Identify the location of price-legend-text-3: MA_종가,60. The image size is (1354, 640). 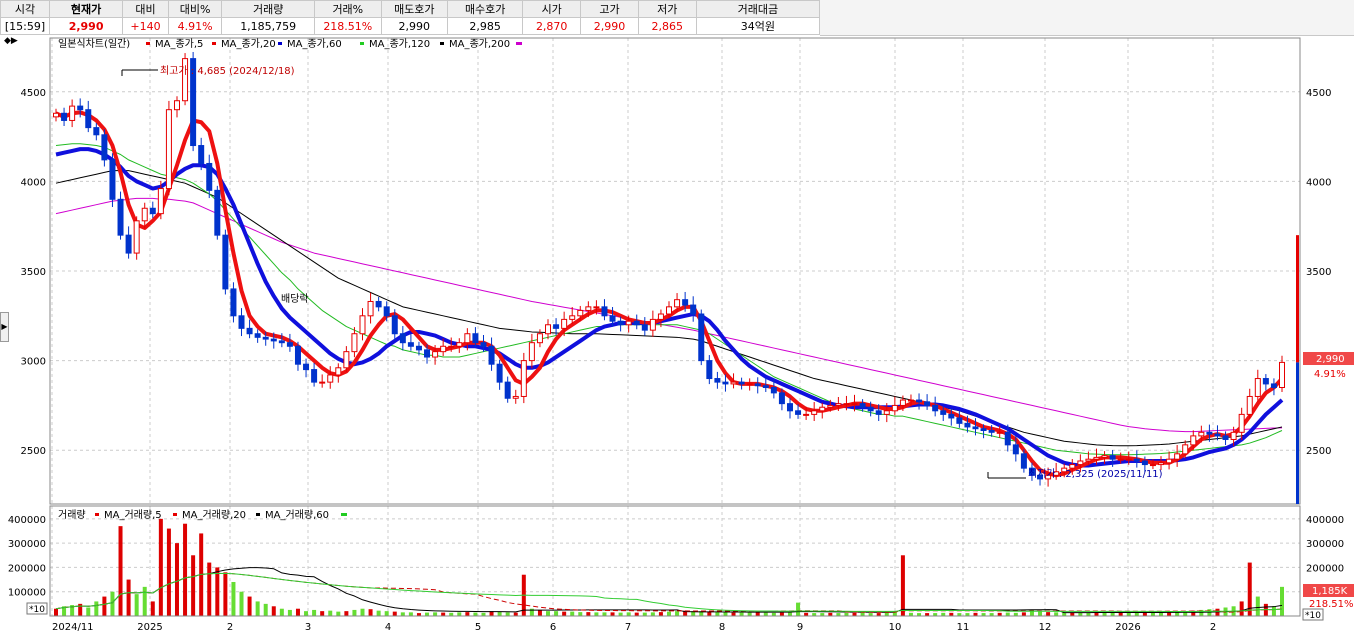
(314, 44).